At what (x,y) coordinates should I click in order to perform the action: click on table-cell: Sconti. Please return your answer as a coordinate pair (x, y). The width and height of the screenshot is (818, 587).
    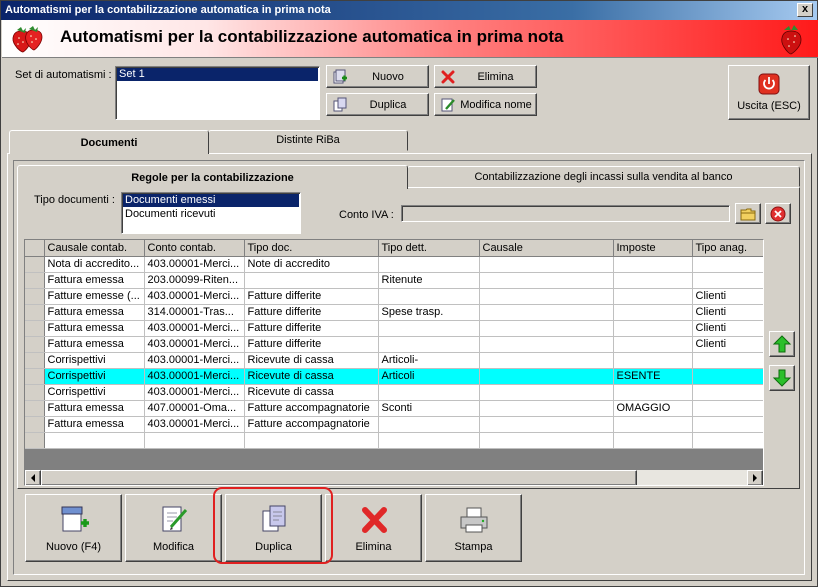
    Looking at the image, I should click on (429, 408).